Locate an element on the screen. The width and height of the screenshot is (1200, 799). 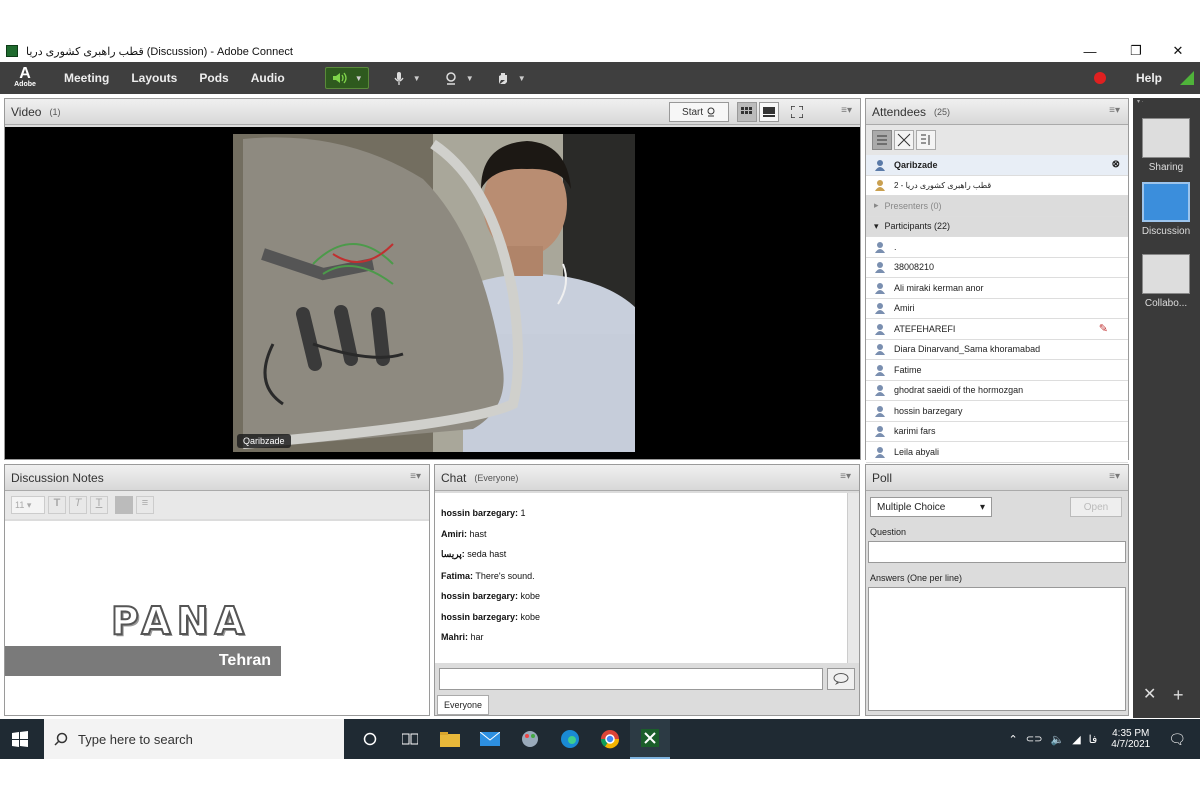
close-button: ✕ is located at coordinates (1178, 51).